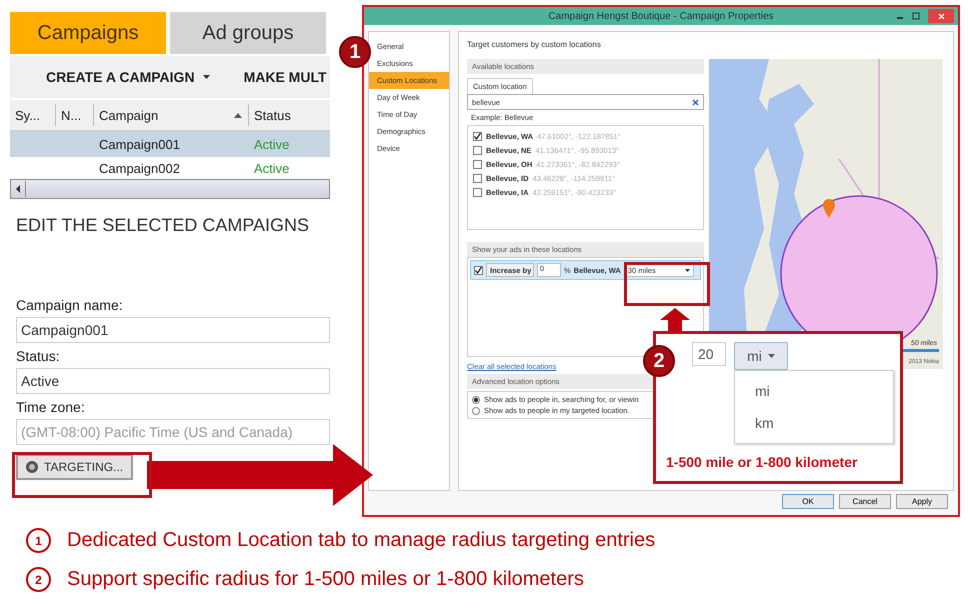 Image resolution: width=968 pixels, height=610 pixels. Describe the element at coordinates (88, 33) in the screenshot. I see `tab: Campaigns` at that location.